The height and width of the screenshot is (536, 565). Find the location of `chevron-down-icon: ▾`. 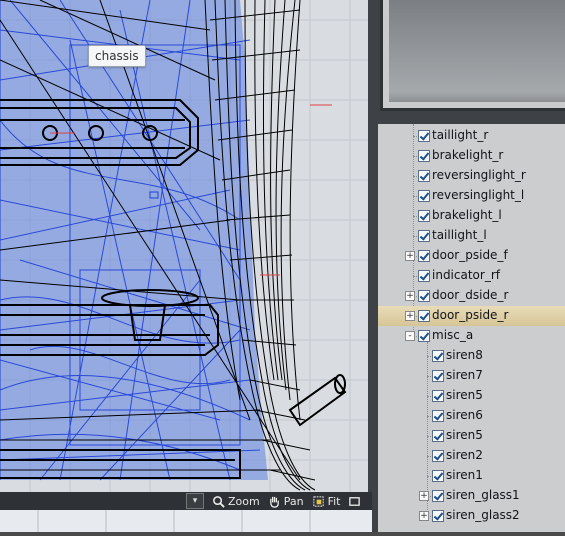

chevron-down-icon: ▾ is located at coordinates (195, 501).